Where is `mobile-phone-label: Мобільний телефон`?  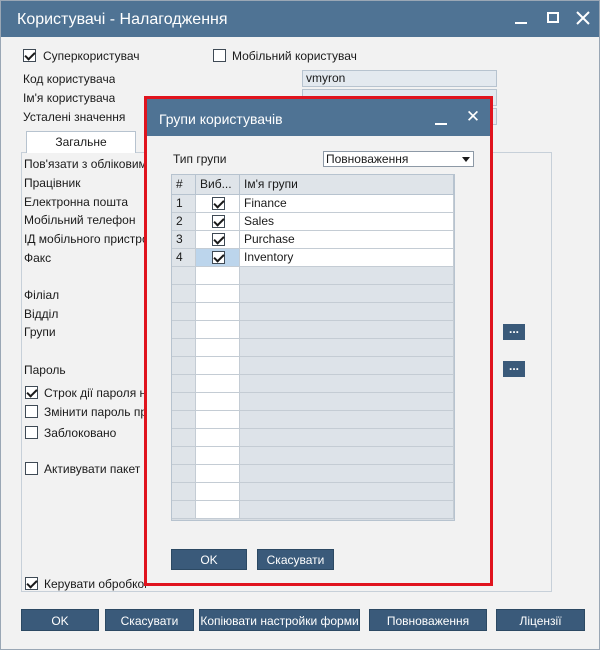
mobile-phone-label: Мобільний телефон is located at coordinates (80, 220).